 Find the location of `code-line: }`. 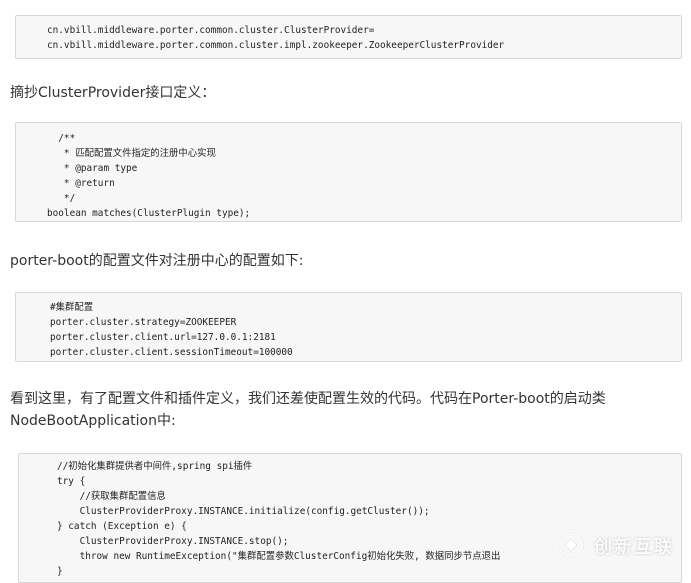

code-line: } is located at coordinates (60, 571).